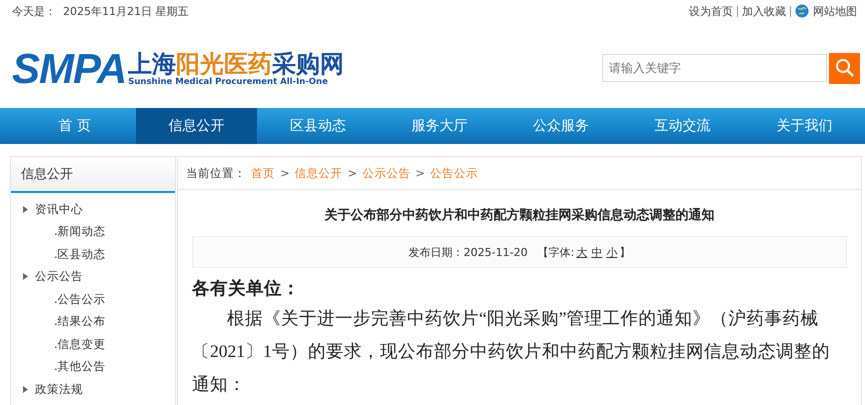 This screenshot has width=865, height=405. Describe the element at coordinates (59, 276) in the screenshot. I see `sidebar-item: 公示公告` at that location.